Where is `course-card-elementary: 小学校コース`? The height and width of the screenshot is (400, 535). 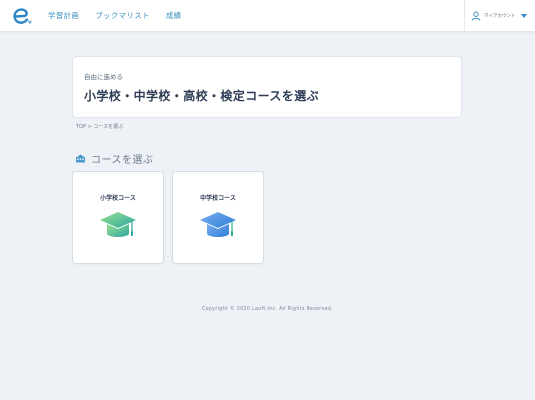
course-card-elementary: 小学校コース is located at coordinates (118, 217).